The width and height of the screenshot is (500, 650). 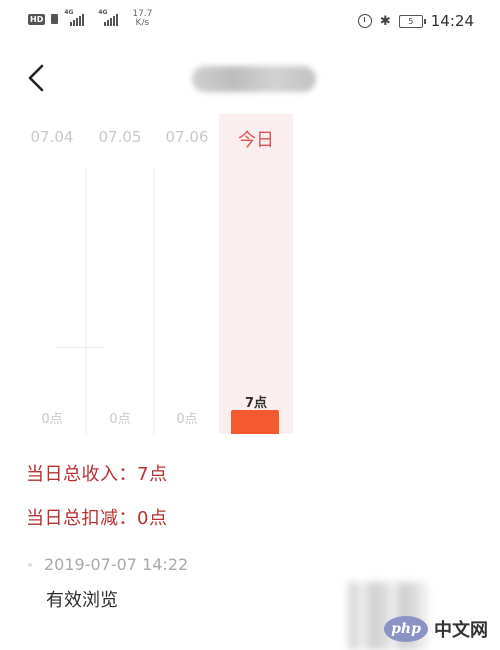 What do you see at coordinates (2, 137) in the screenshot?
I see `chart-category-label: 3` at bounding box center [2, 137].